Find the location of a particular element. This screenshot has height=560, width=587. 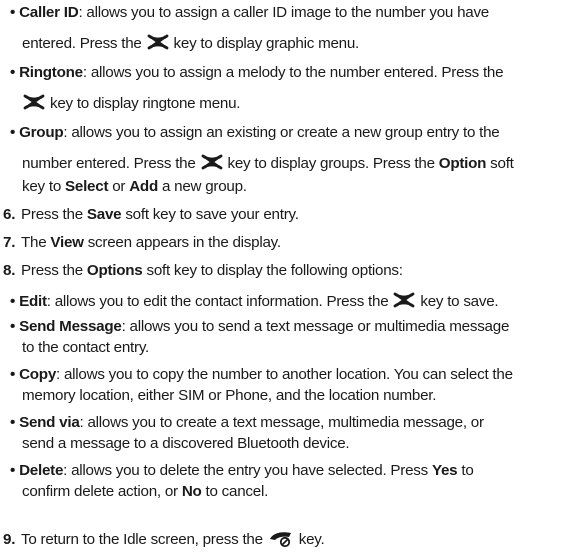

term-send-message: Send Message is located at coordinates (70, 326).